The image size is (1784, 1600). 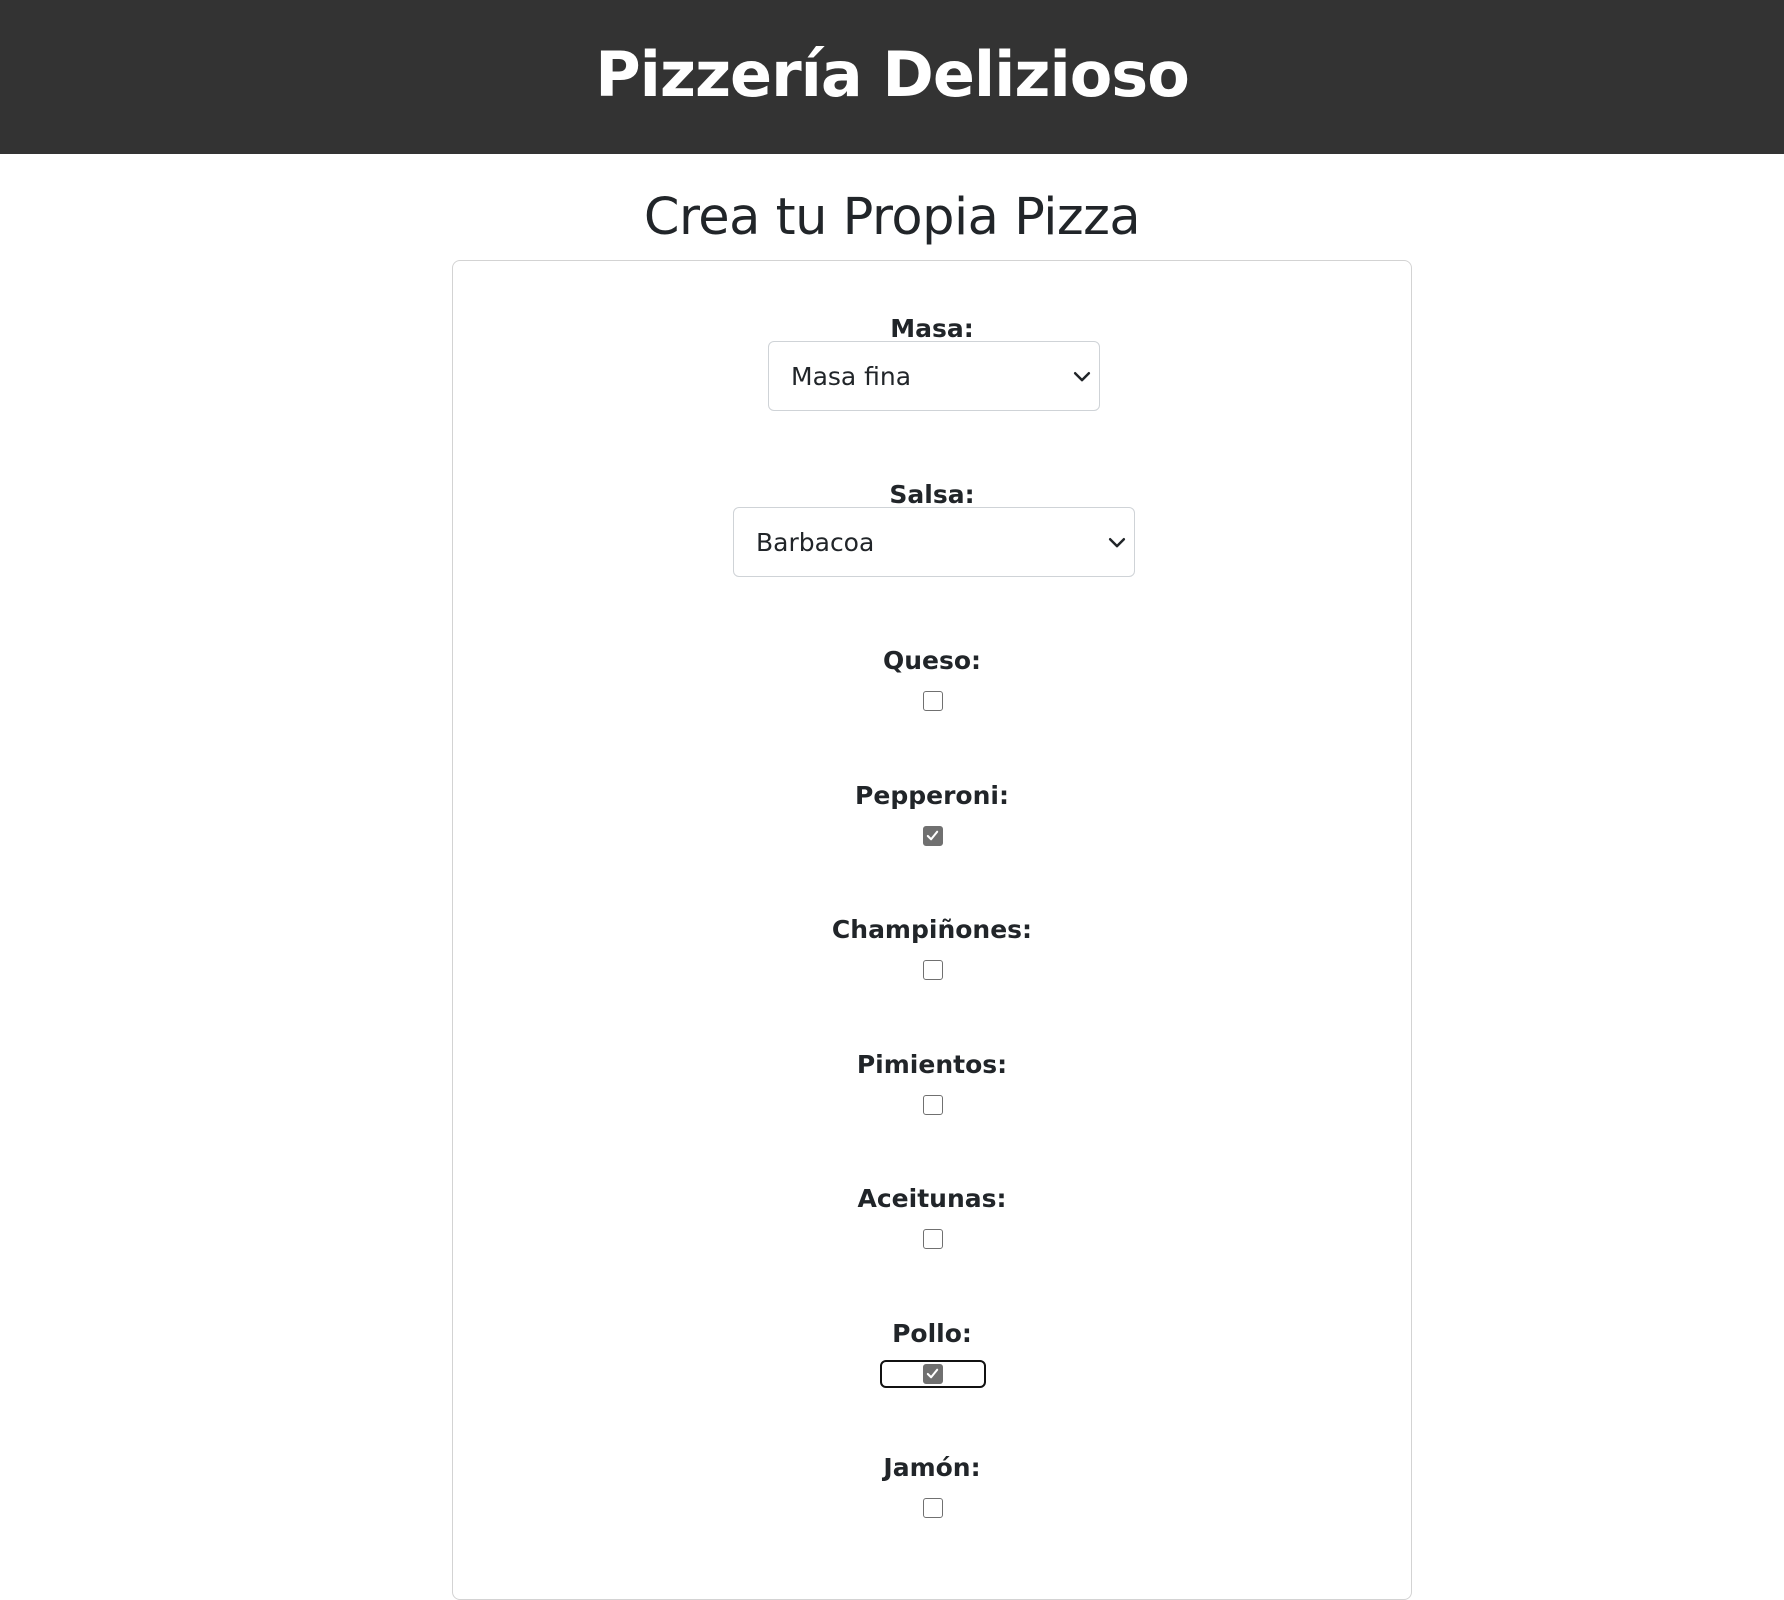 What do you see at coordinates (934, 542) in the screenshot?
I see `salsa-select: Barbacoa` at bounding box center [934, 542].